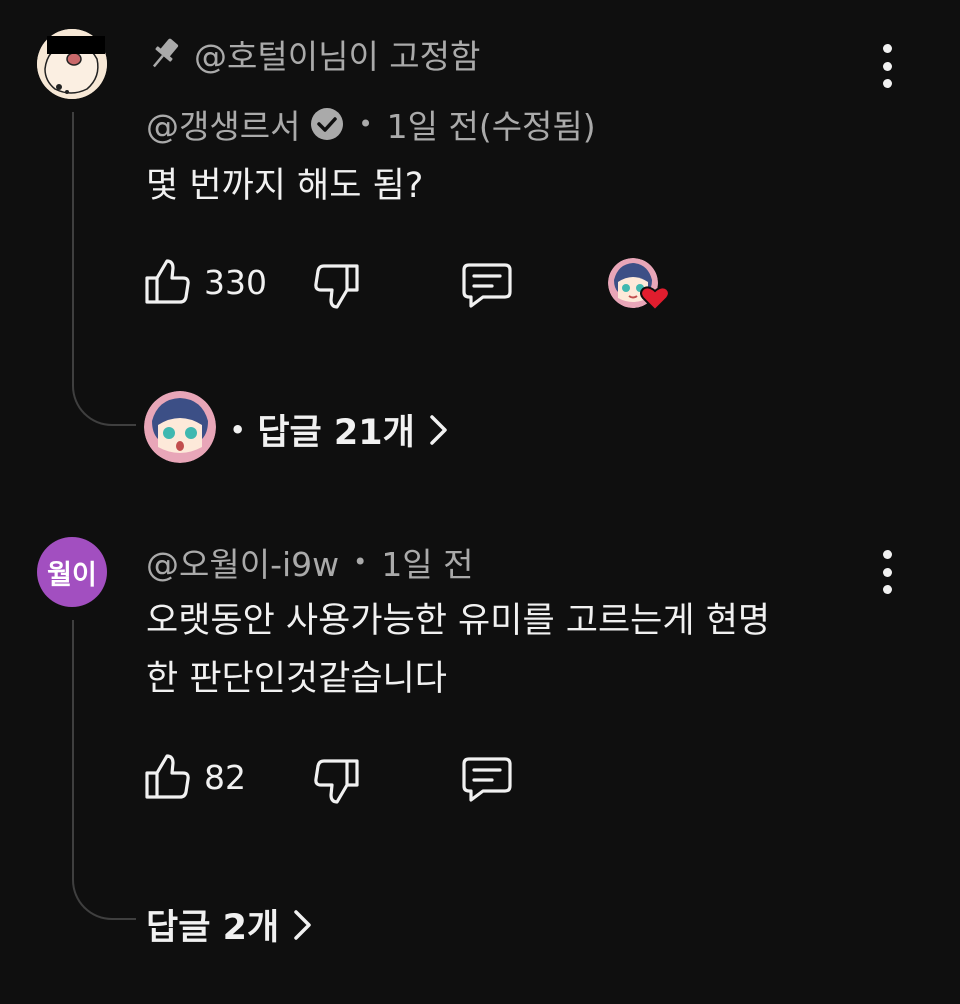 This screenshot has width=960, height=1004. I want to click on comment-meta: @오월이-i9w • 1일 전, so click(310, 562).